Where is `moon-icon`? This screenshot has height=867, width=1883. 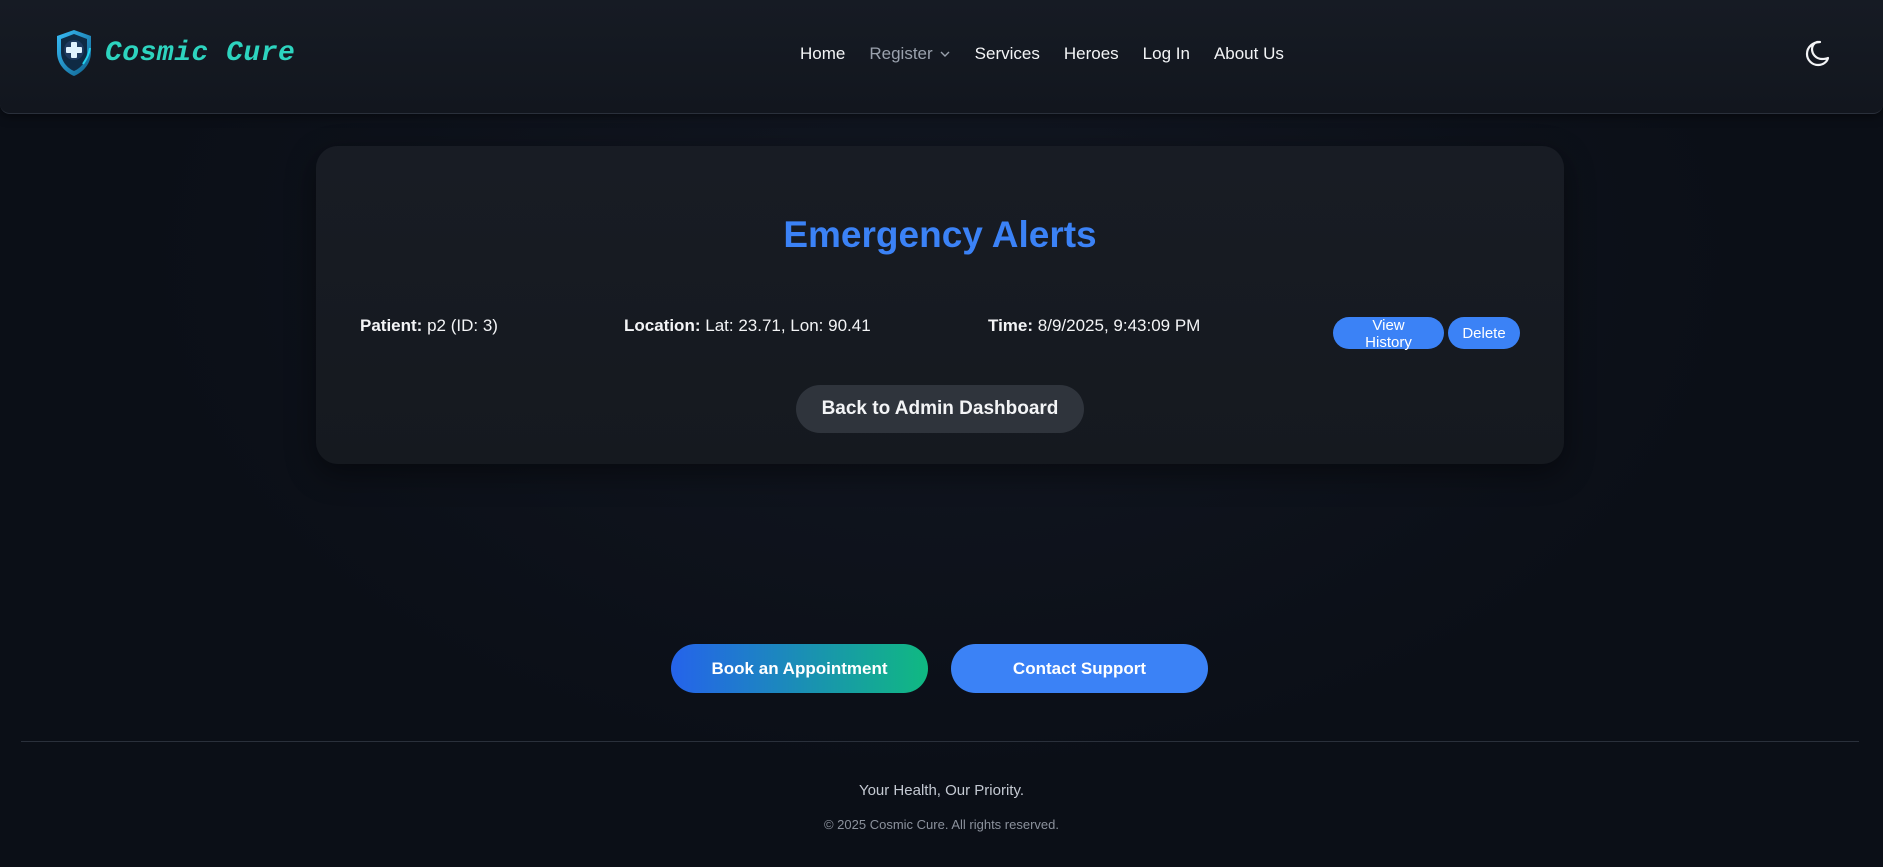
moon-icon is located at coordinates (1817, 53).